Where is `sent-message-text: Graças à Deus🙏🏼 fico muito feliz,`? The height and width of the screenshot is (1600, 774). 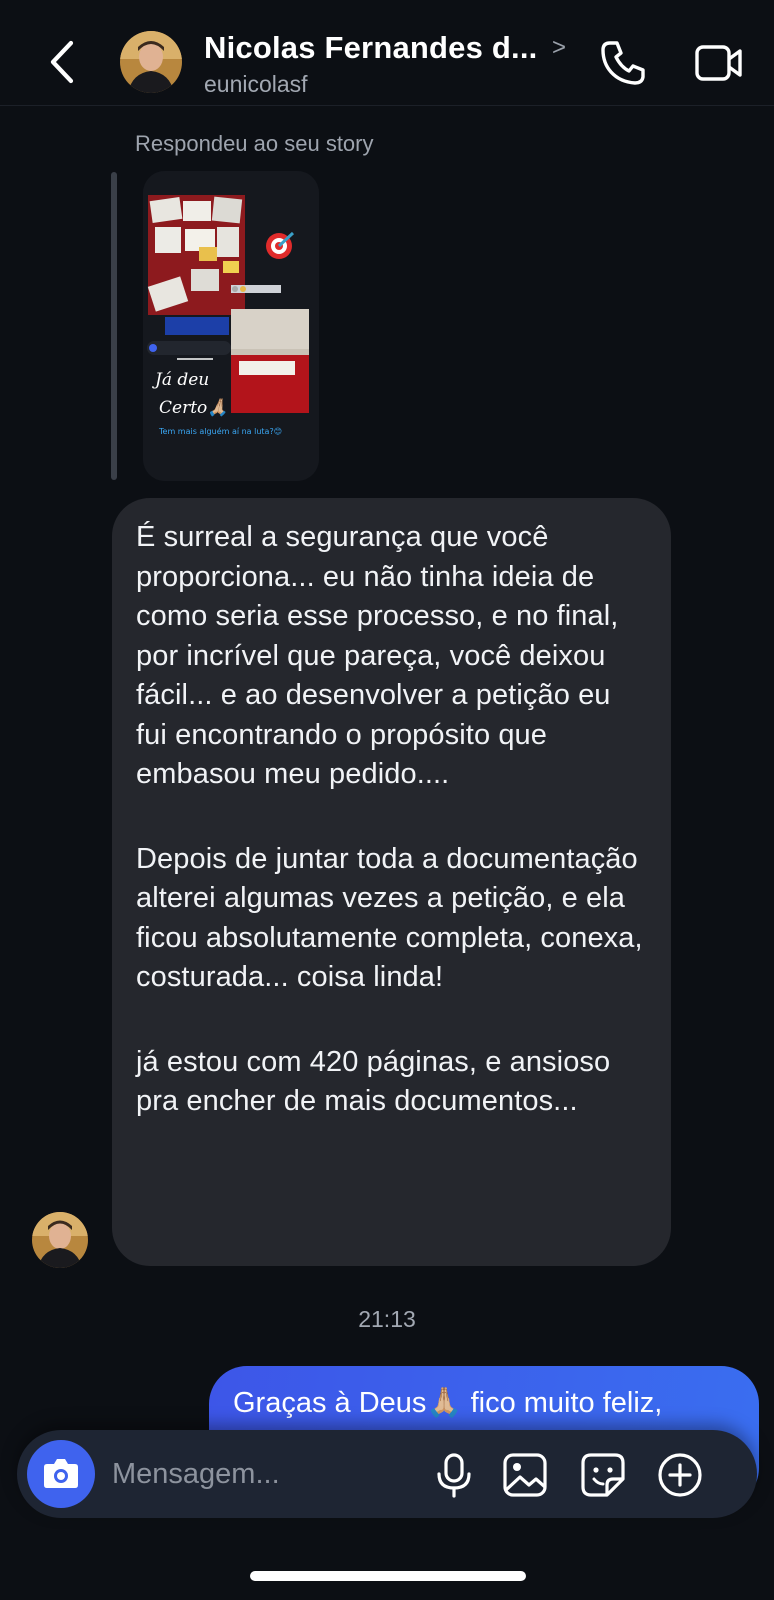 sent-message-text: Graças à Deus🙏🏼 fico muito feliz, is located at coordinates (448, 1403).